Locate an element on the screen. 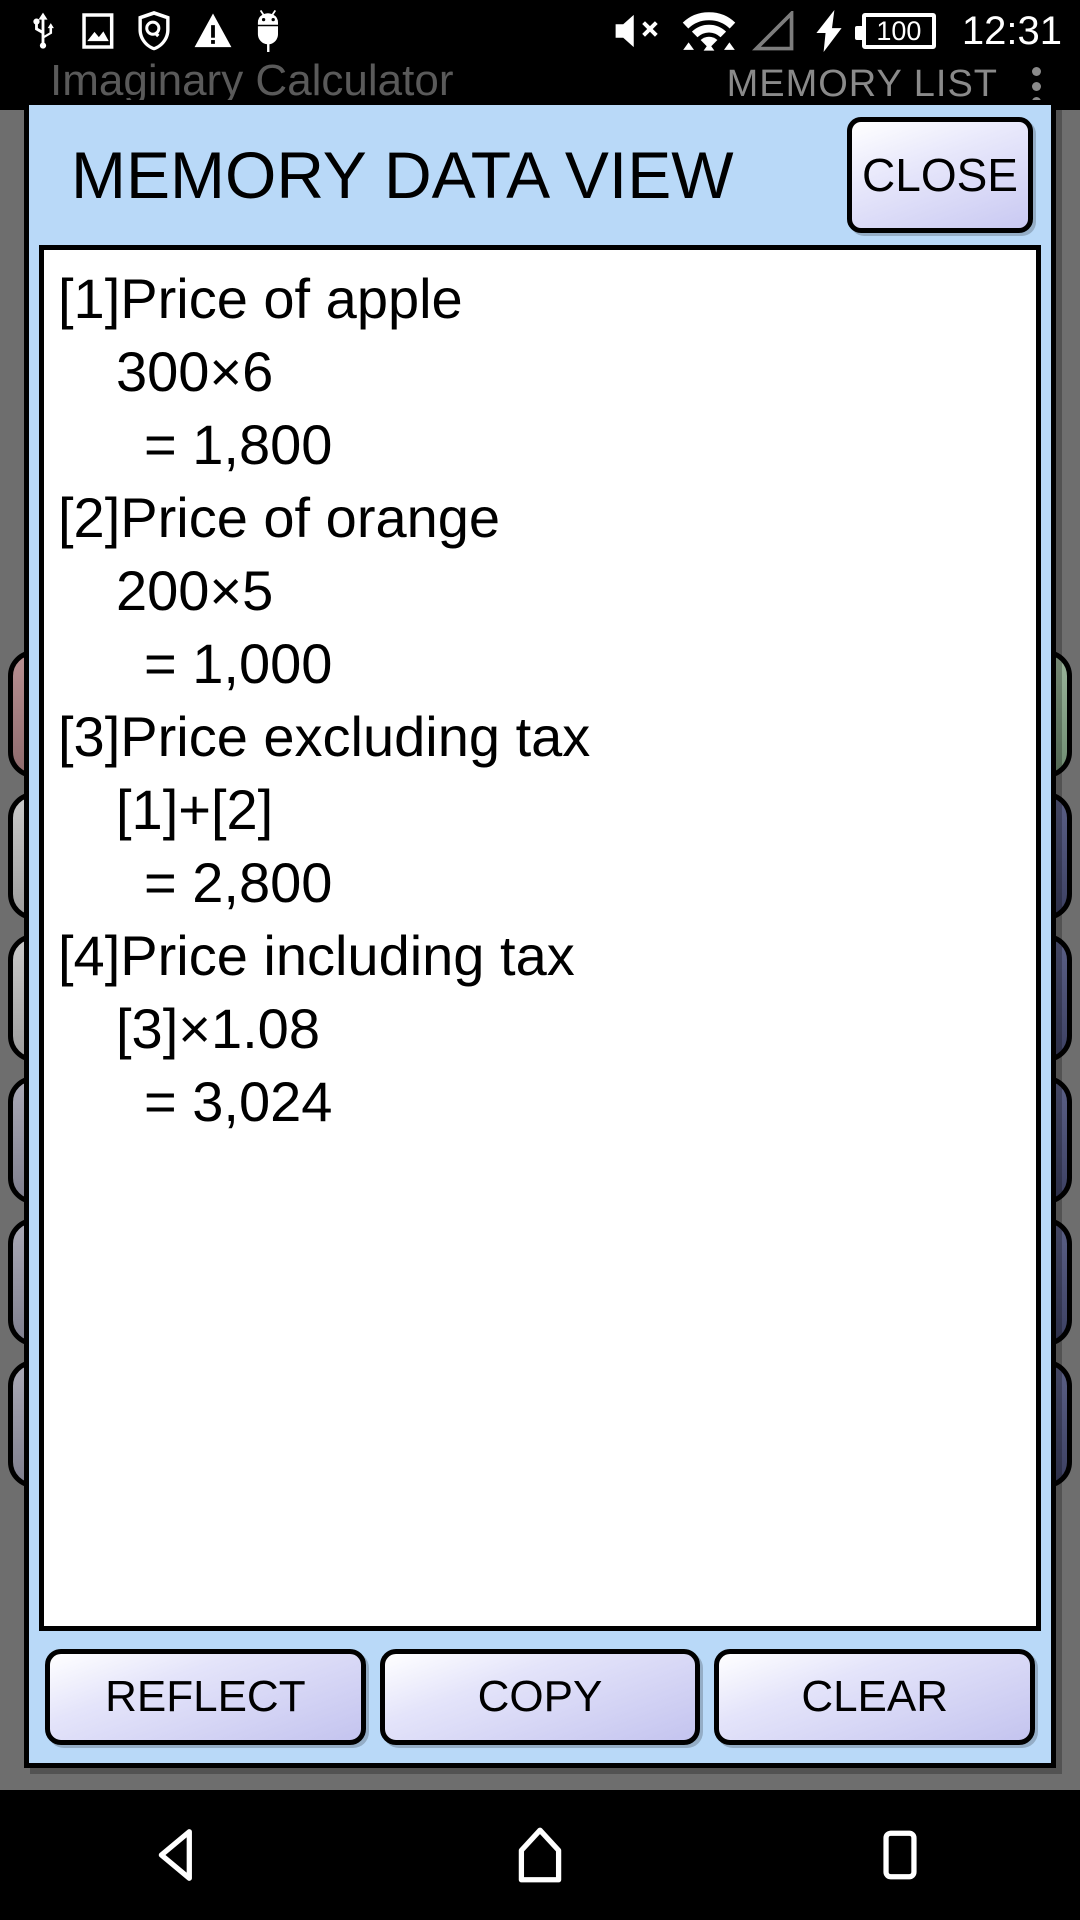 The image size is (1080, 1920). usb-icon is located at coordinates (43, 30).